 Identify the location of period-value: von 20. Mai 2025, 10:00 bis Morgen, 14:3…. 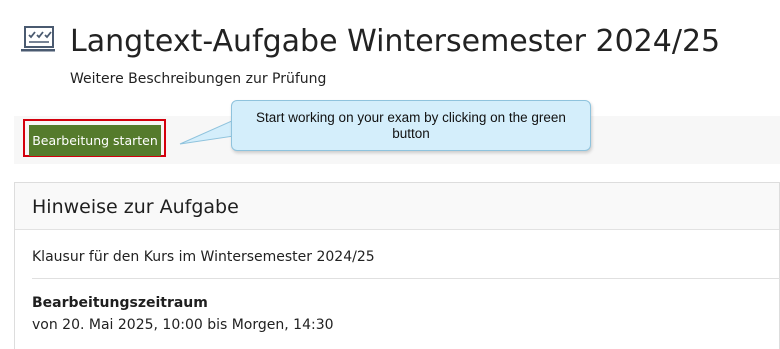
(183, 325).